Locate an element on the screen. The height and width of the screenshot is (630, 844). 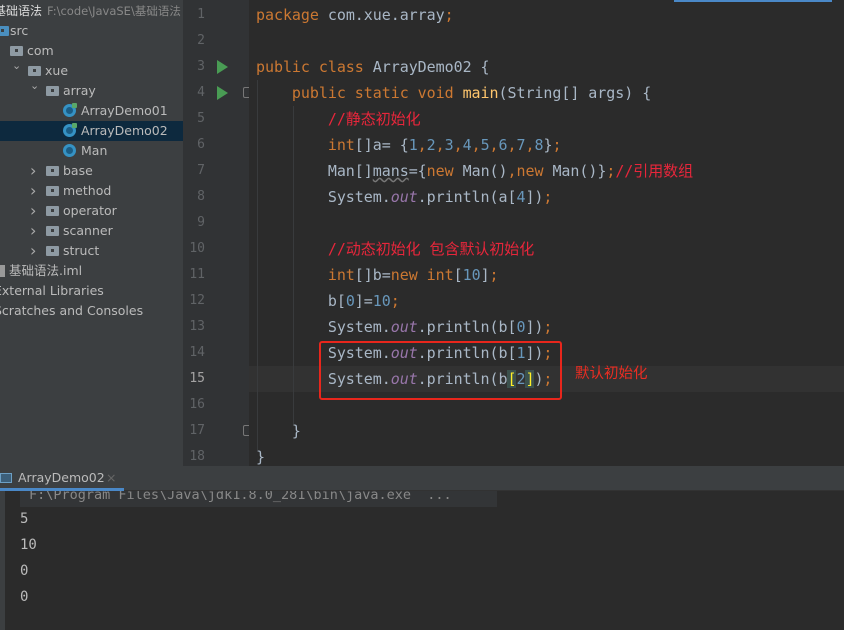
code-keyword: new int is located at coordinates (422, 275).